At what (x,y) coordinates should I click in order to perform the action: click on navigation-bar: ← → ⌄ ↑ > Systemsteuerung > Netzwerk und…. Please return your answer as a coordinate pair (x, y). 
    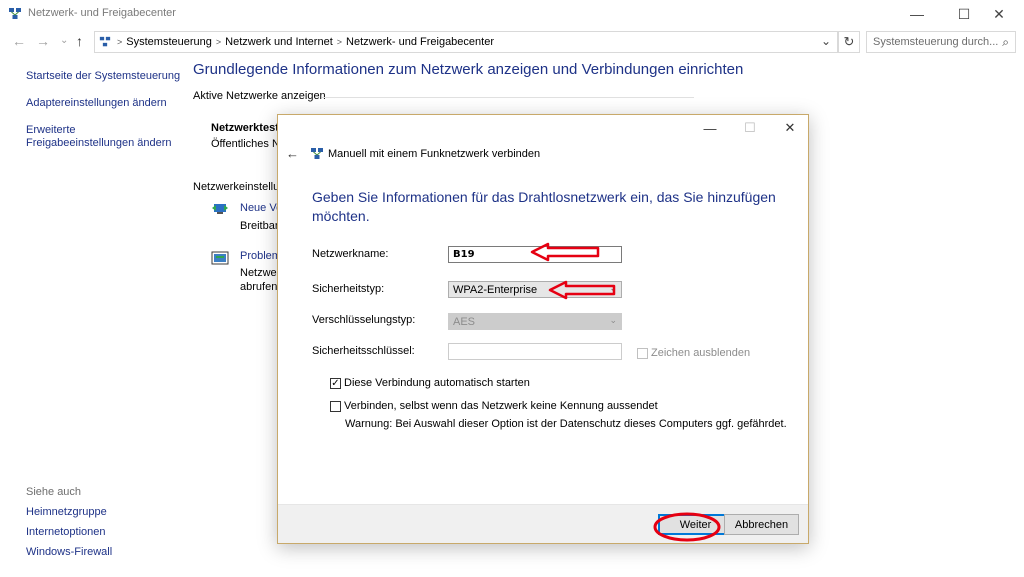
    Looking at the image, I should click on (512, 42).